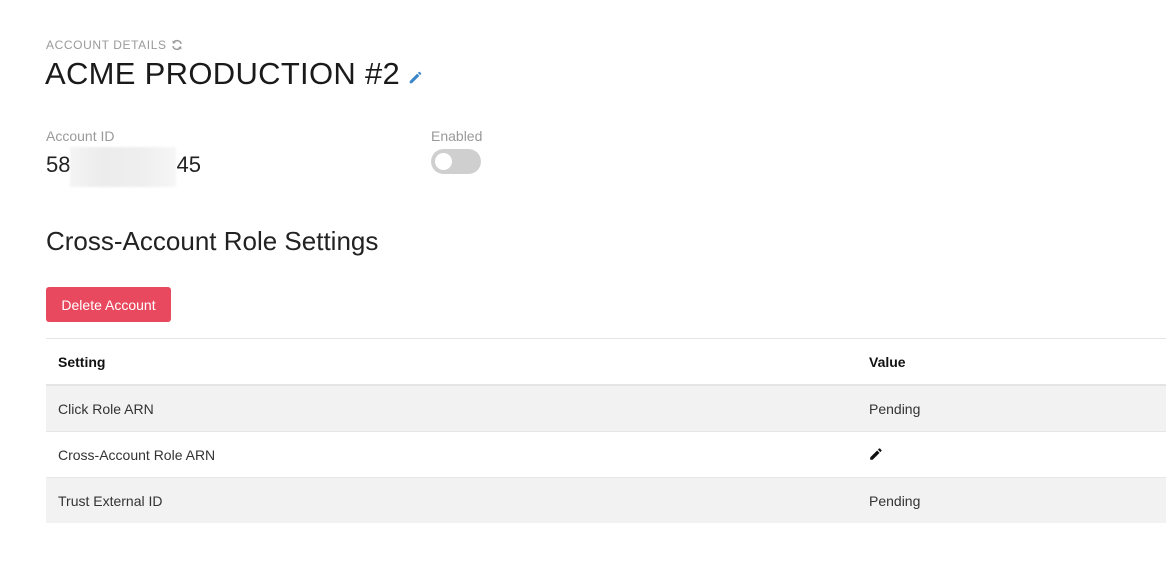  Describe the element at coordinates (1011, 454) in the screenshot. I see `setting-value` at that location.